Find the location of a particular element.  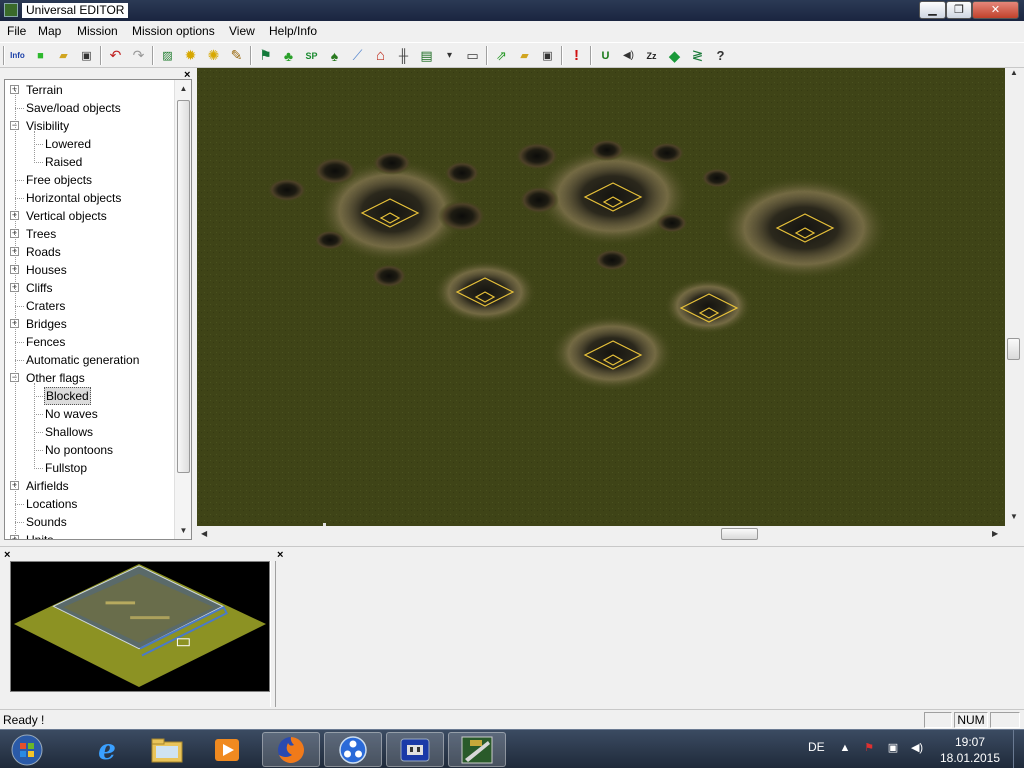

media-player-icon is located at coordinates (227, 749).